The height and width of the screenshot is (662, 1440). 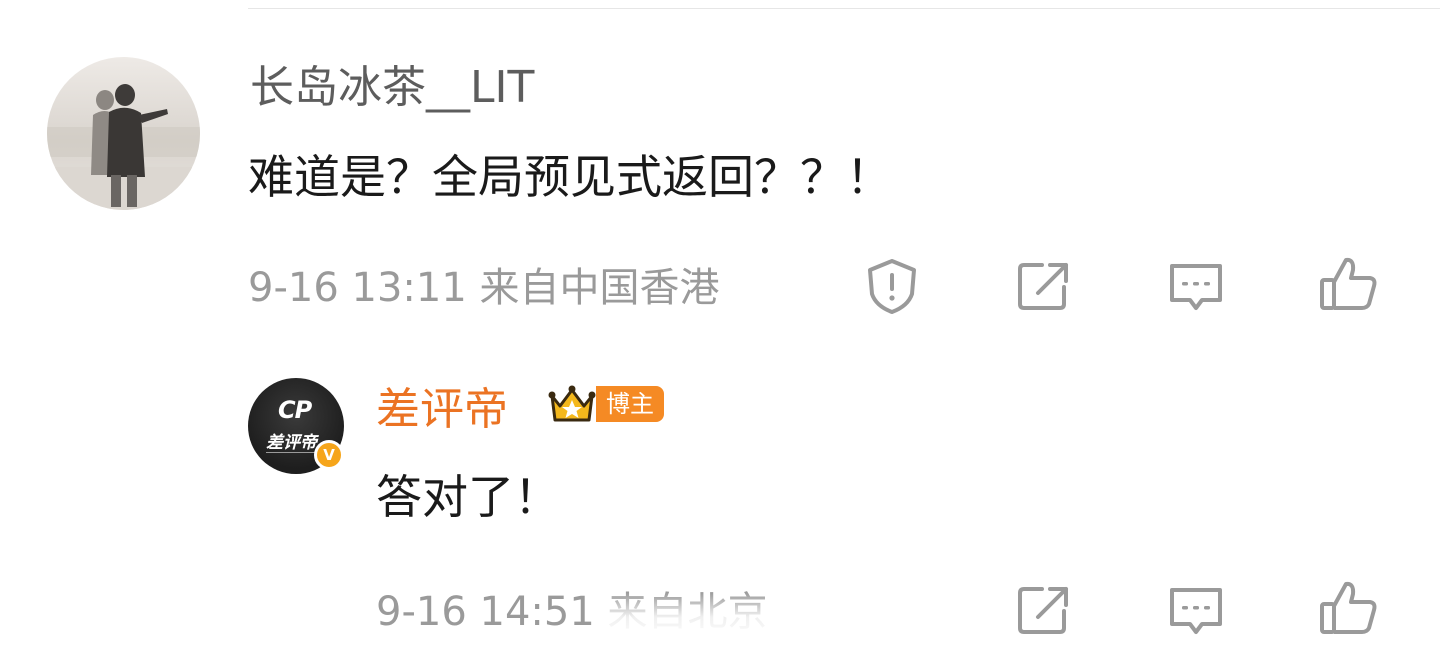 What do you see at coordinates (892, 286) in the screenshot?
I see `report-shield-icon` at bounding box center [892, 286].